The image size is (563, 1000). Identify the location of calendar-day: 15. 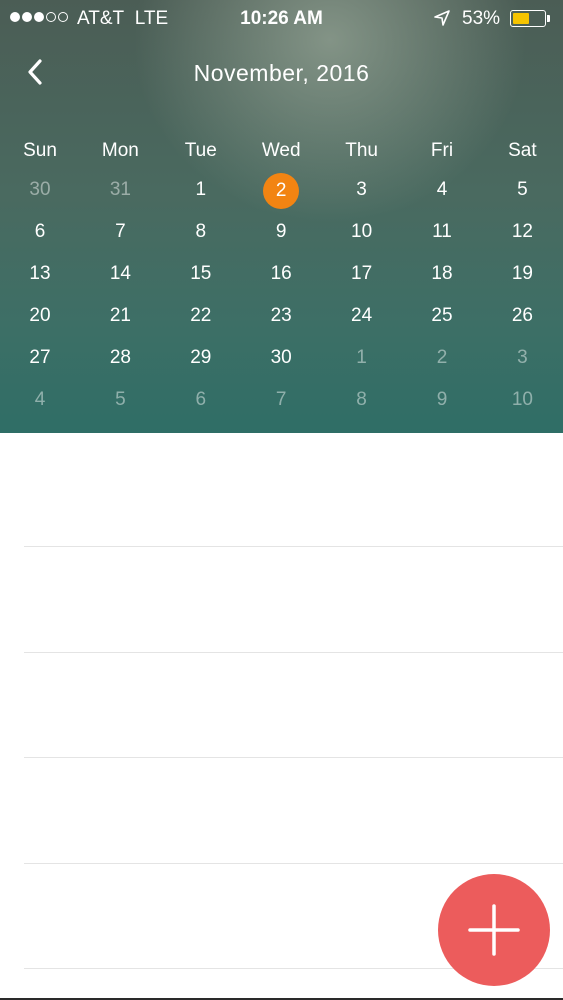
(201, 274).